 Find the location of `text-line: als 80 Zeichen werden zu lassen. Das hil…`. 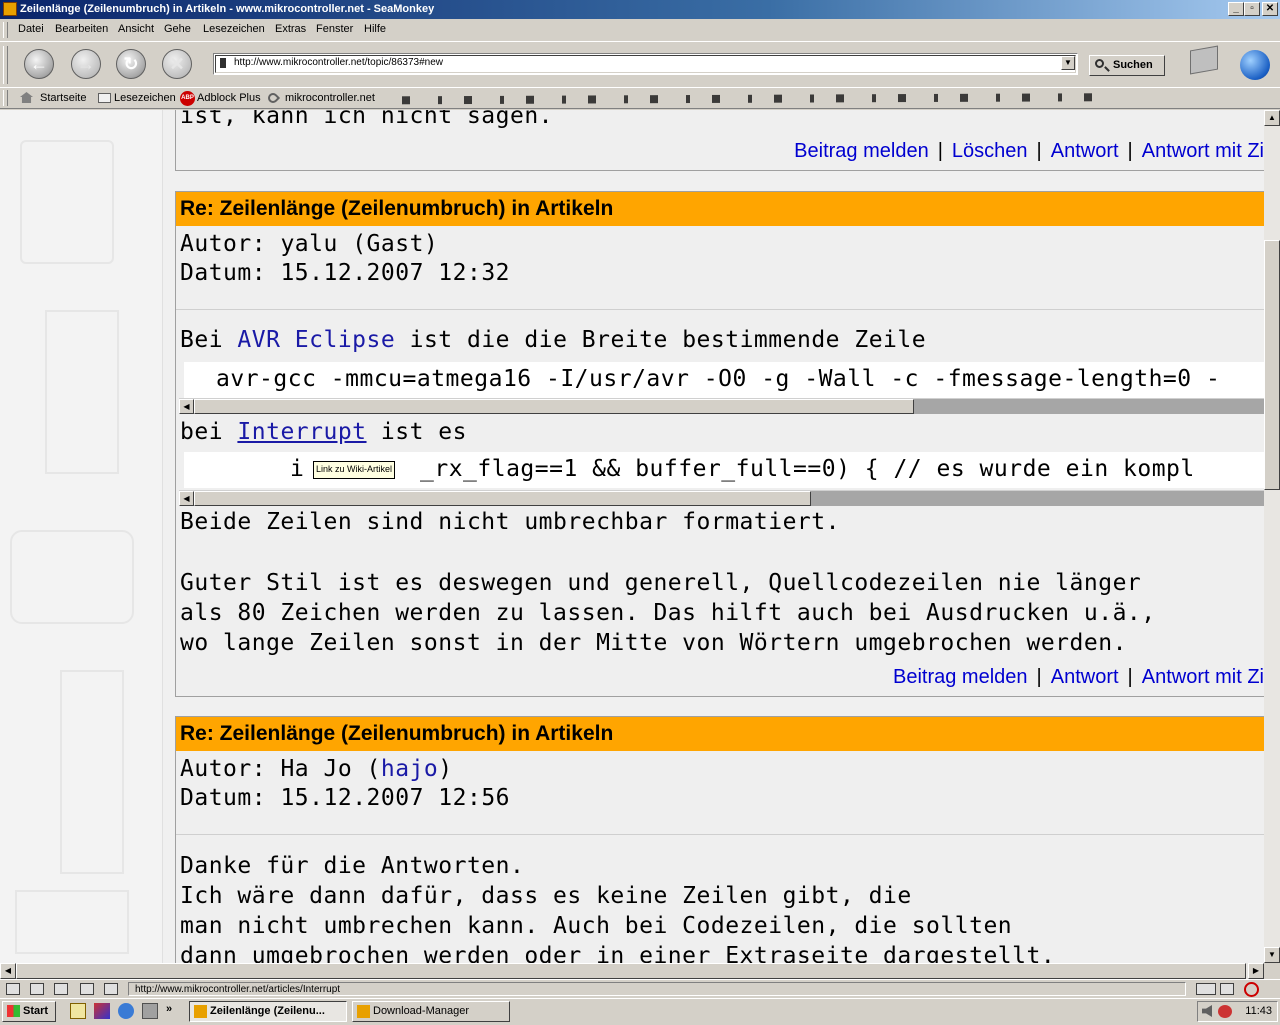

text-line: als 80 Zeichen werden zu lassen. Das hil… is located at coordinates (668, 613).